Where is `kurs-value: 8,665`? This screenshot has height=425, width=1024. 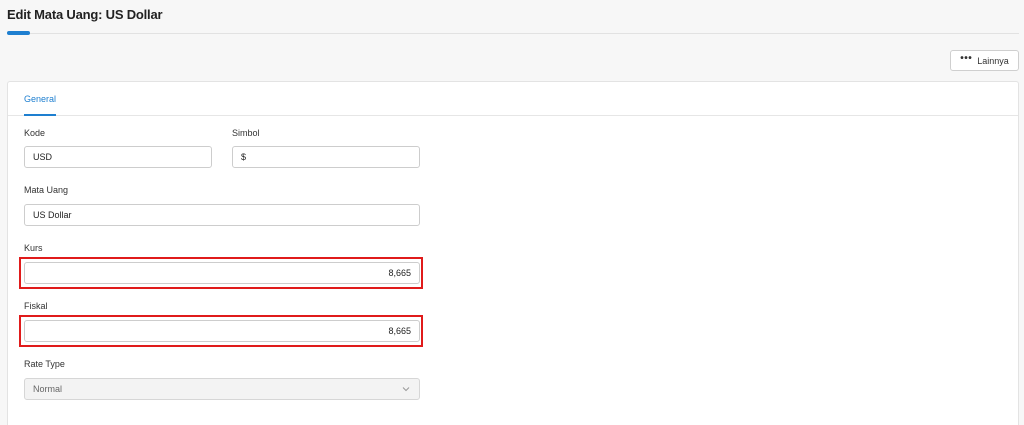
kurs-value: 8,665 is located at coordinates (399, 273).